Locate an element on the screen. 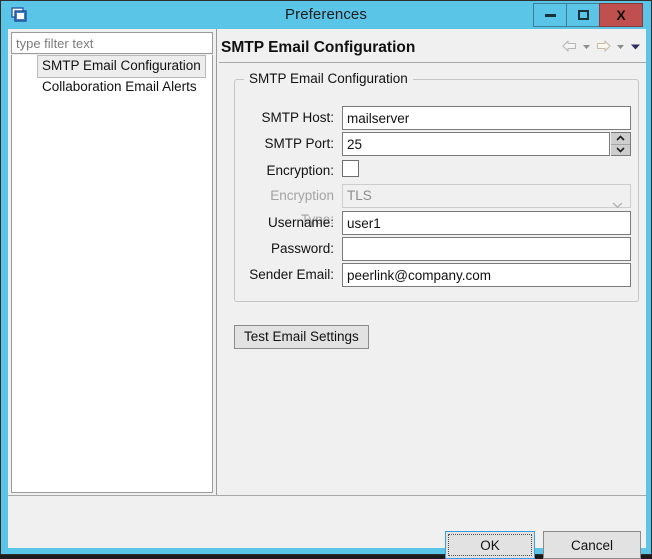 The height and width of the screenshot is (559, 652). form-row-encryption: Encryption: is located at coordinates (437, 172).